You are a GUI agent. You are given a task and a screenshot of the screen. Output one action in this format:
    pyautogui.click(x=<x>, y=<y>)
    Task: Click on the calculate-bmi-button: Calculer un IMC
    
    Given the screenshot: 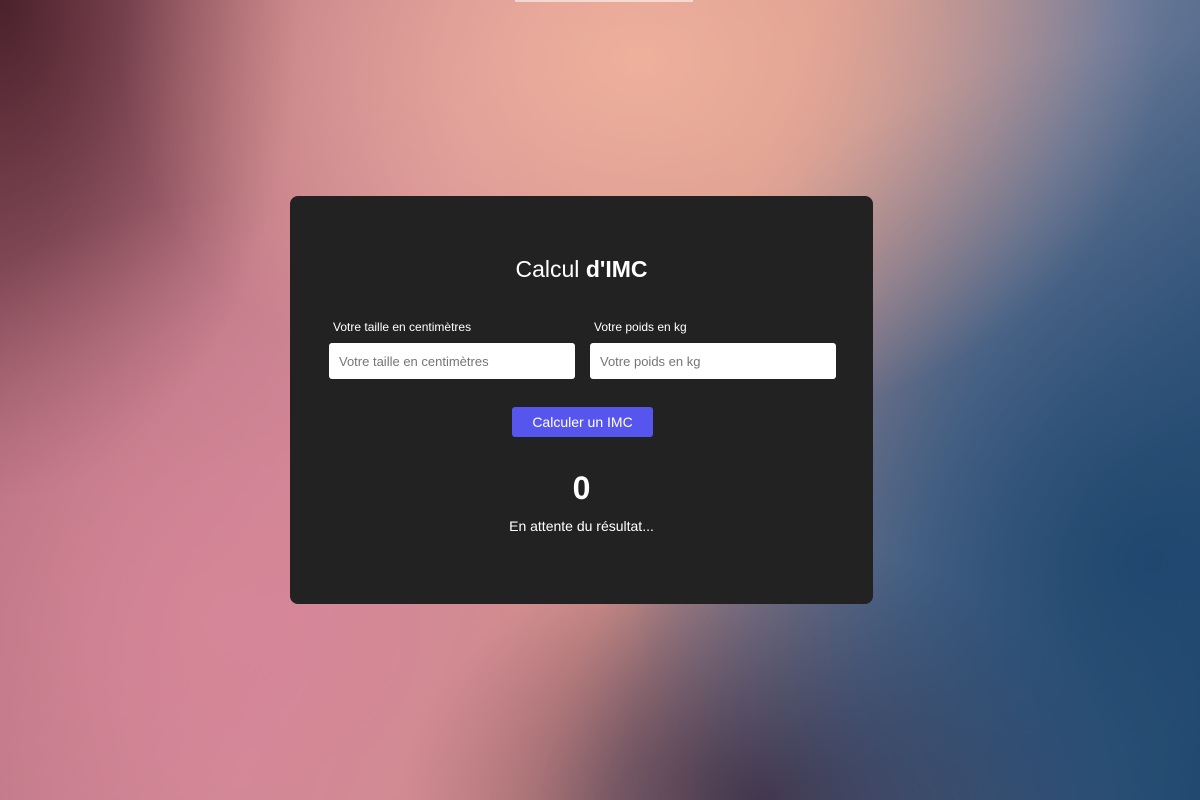 What is the action you would take?
    pyautogui.click(x=582, y=422)
    